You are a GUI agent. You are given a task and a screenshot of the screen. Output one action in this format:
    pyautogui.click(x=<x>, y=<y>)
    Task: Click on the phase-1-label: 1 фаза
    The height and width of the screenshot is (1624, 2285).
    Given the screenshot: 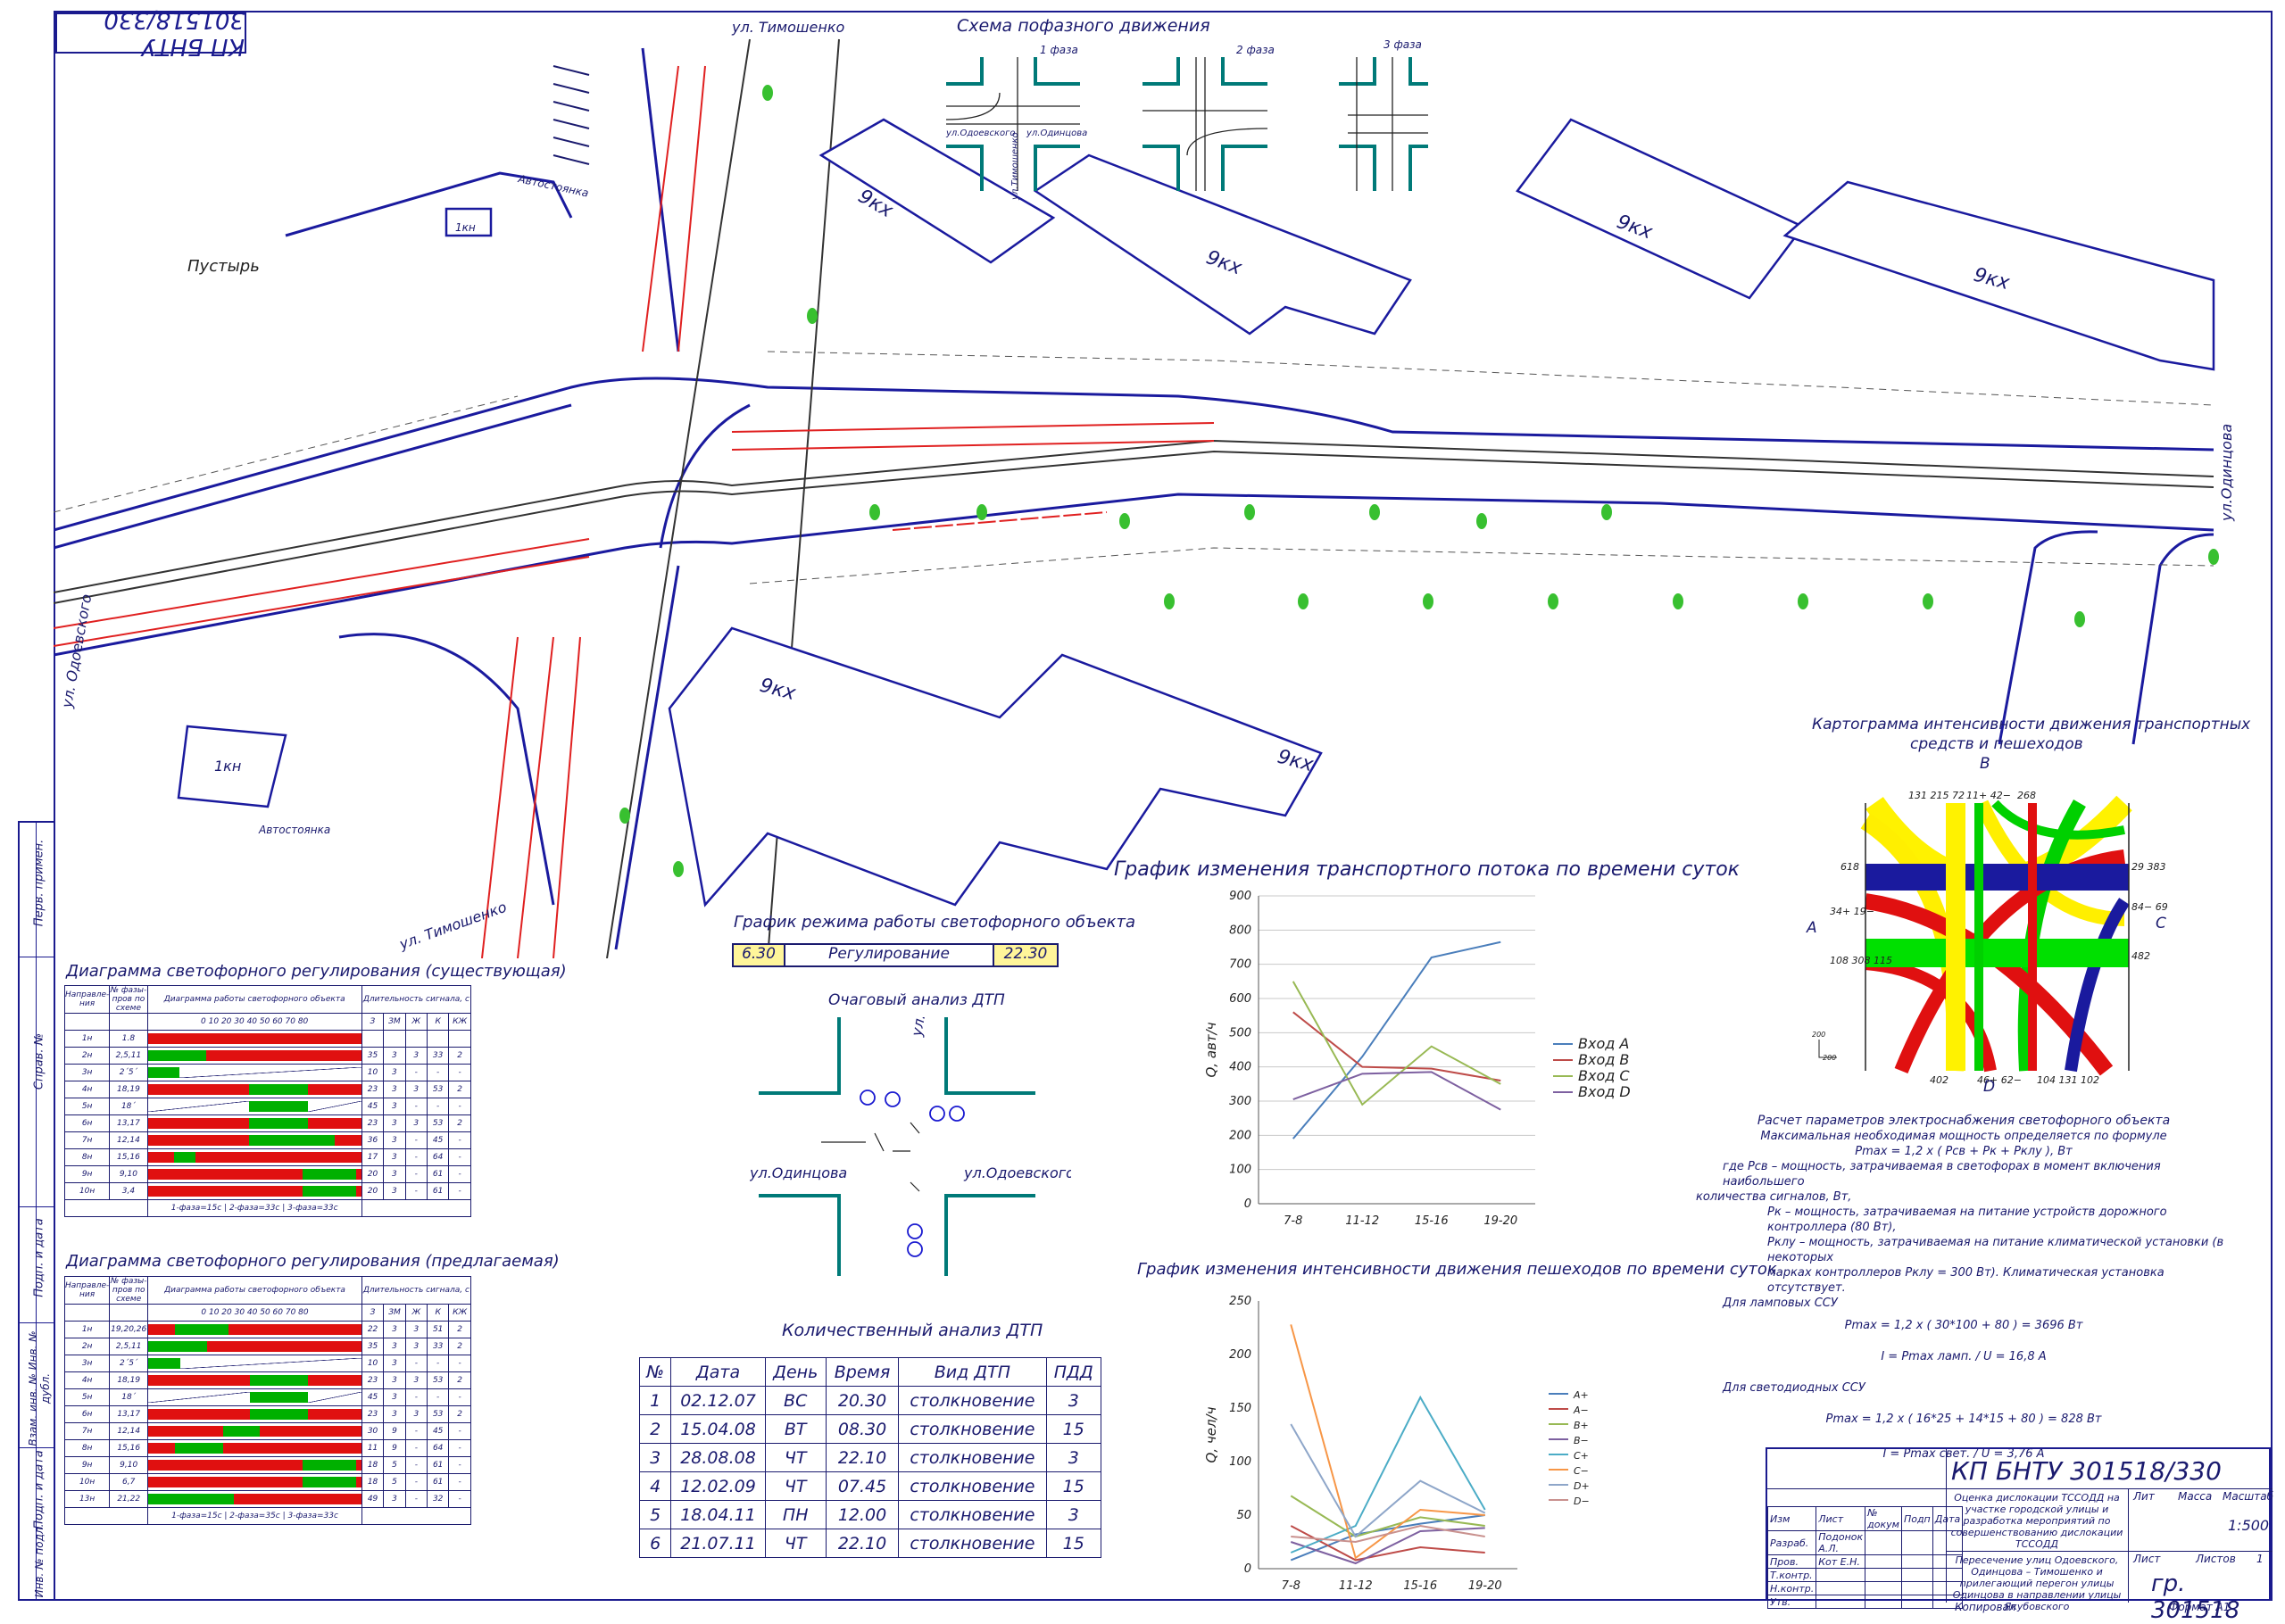 What is the action you would take?
    pyautogui.click(x=1059, y=50)
    